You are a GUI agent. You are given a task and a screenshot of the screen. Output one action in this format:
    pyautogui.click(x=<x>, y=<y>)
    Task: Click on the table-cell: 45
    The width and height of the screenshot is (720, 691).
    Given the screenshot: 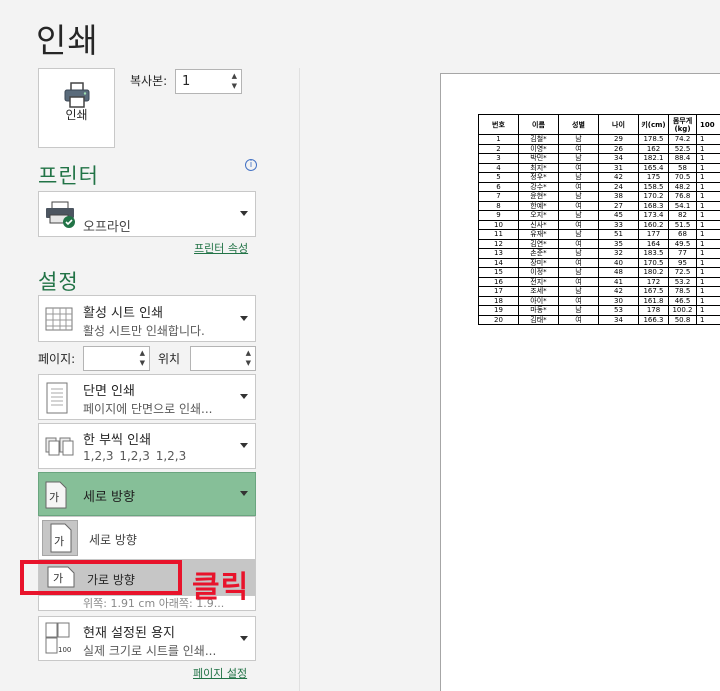 What is the action you would take?
    pyautogui.click(x=618, y=215)
    